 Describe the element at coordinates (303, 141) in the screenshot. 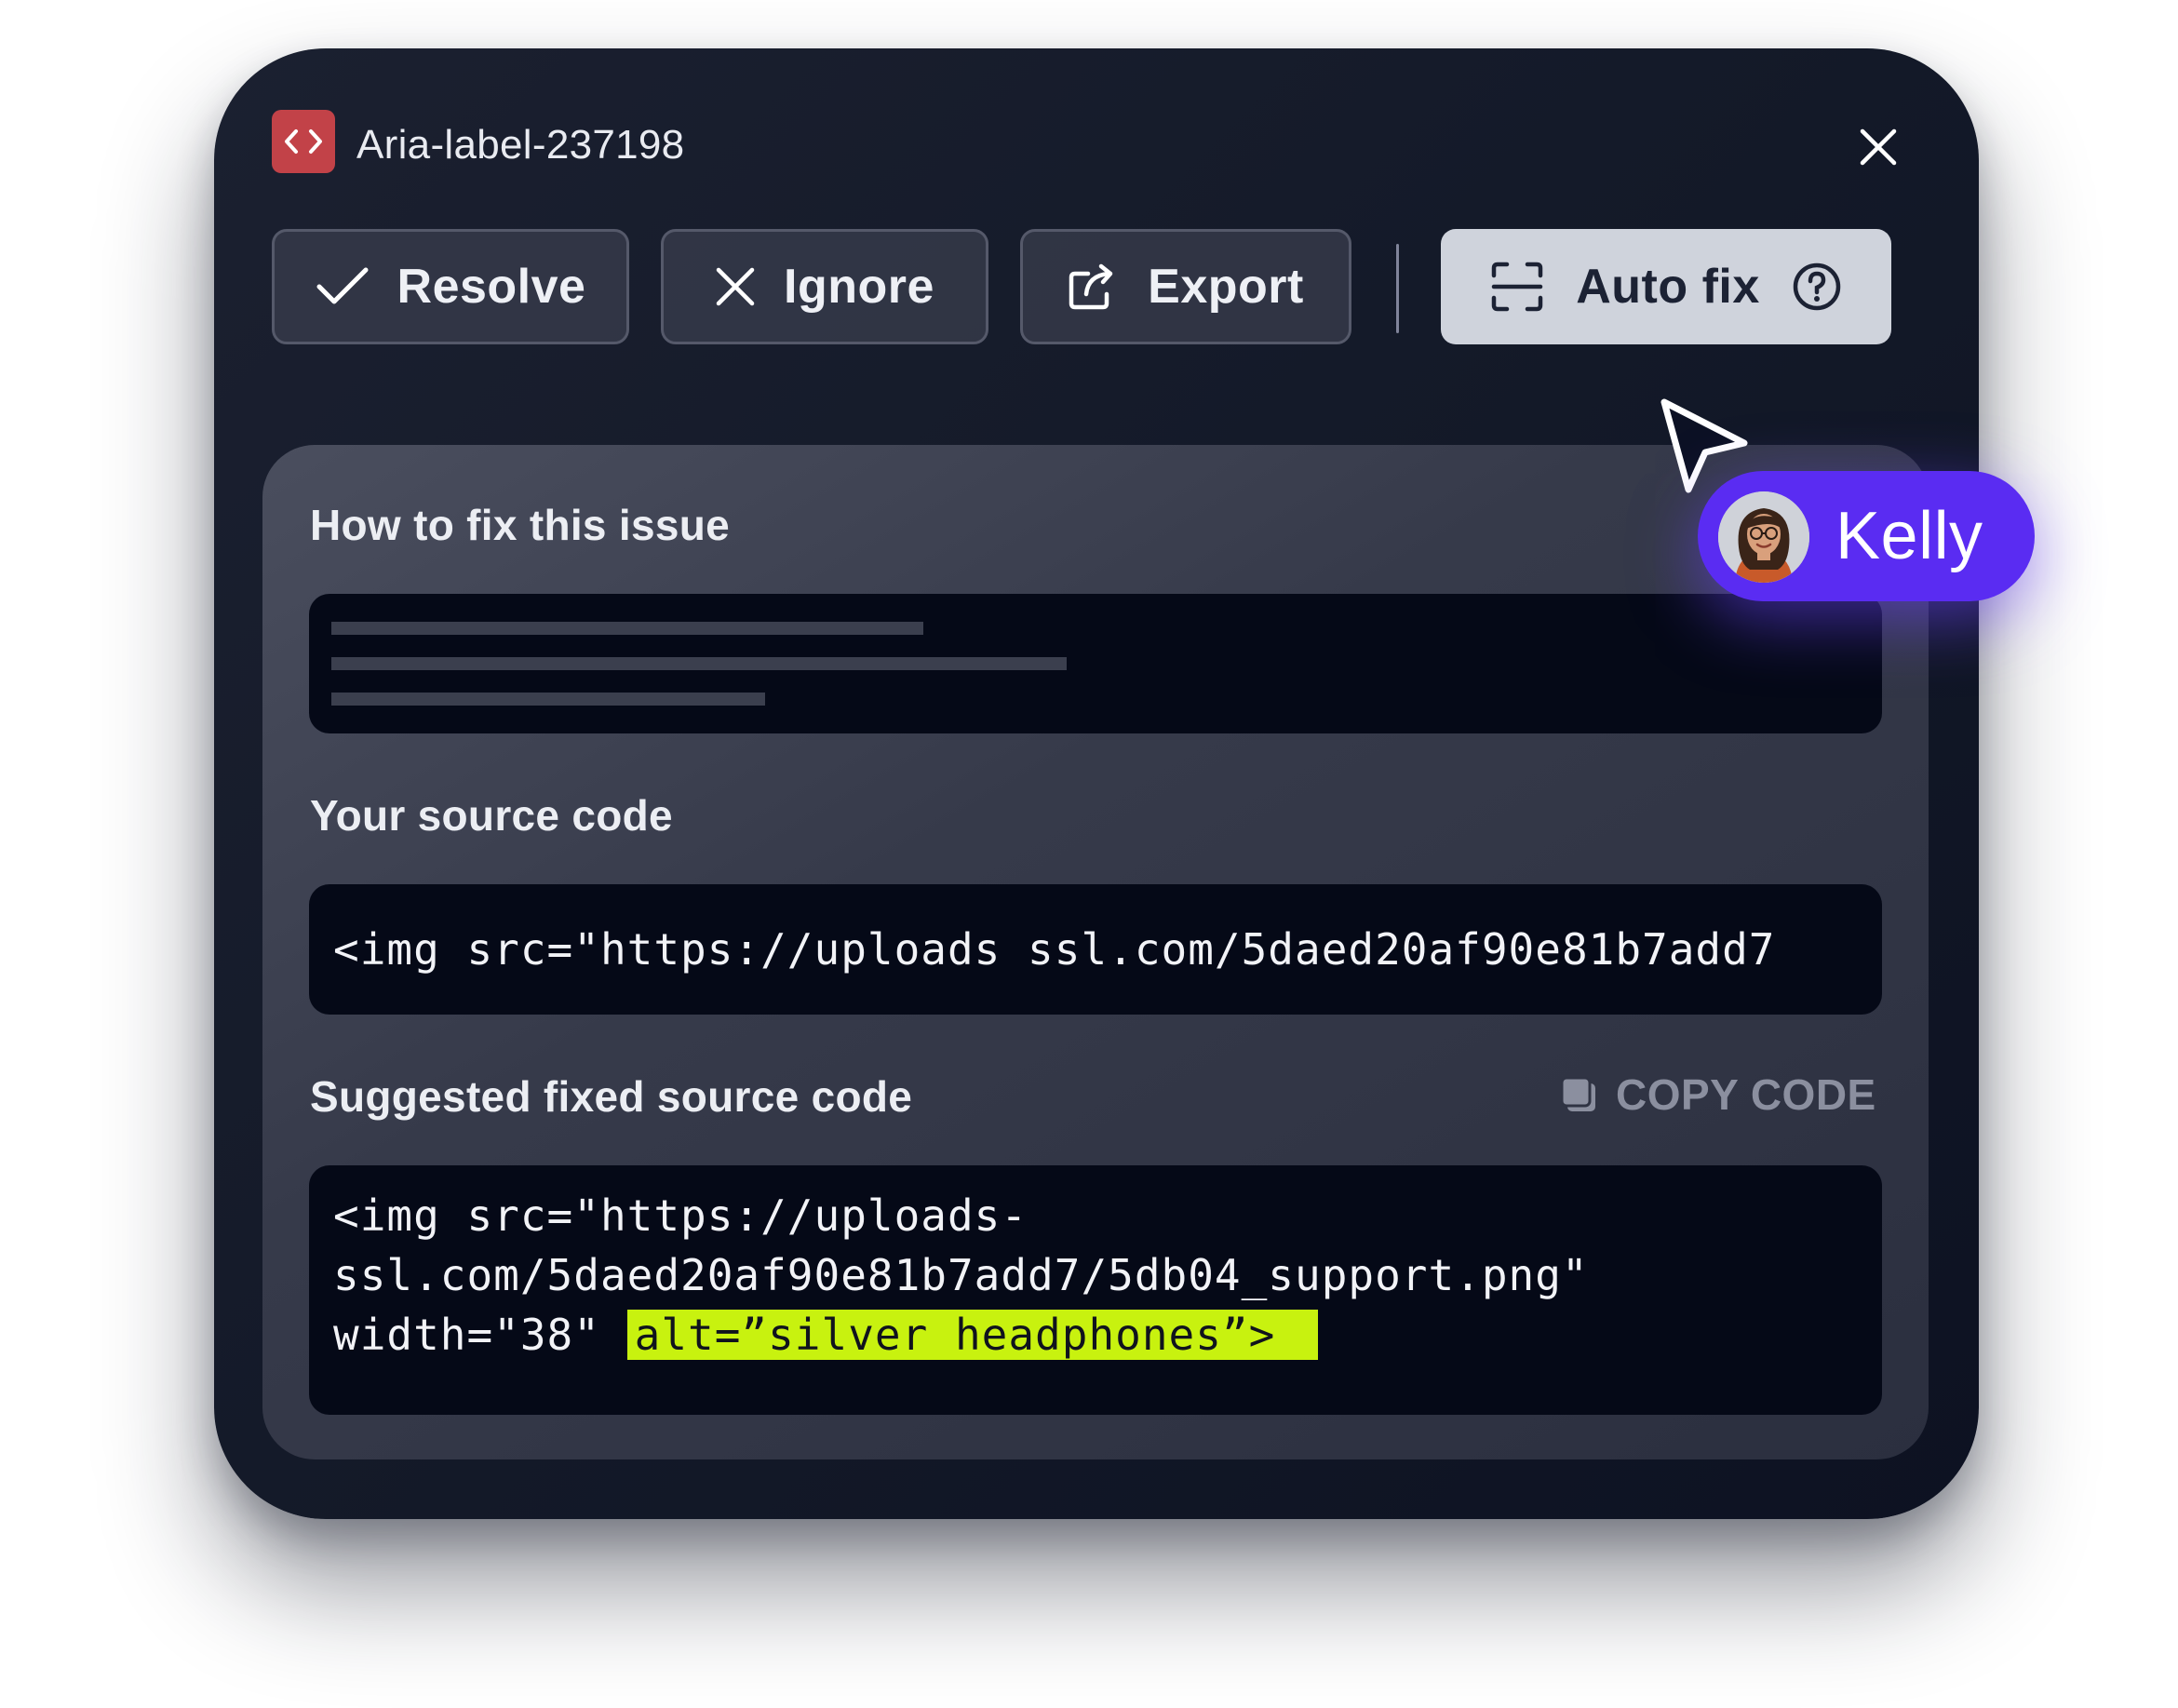

I see `code-brackets-icon` at that location.